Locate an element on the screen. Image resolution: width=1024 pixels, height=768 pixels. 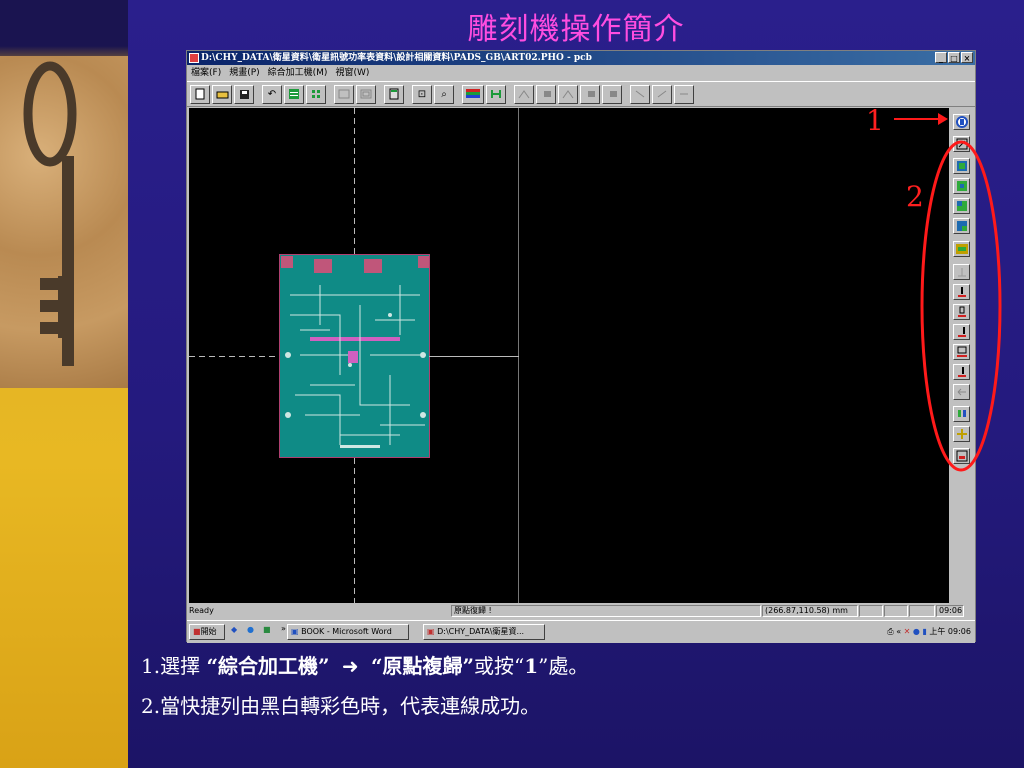
task-word: ▣ BOOK - Microsoft Word is located at coordinates (348, 632).